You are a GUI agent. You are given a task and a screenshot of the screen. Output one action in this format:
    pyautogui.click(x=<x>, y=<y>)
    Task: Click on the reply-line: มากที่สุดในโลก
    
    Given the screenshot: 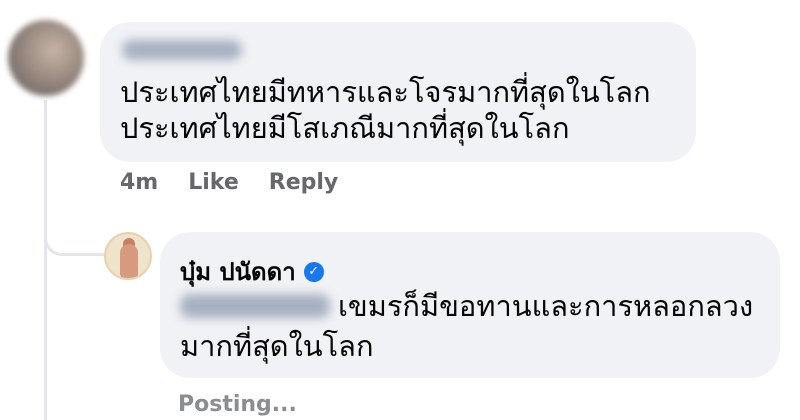 What is the action you would take?
    pyautogui.click(x=277, y=346)
    